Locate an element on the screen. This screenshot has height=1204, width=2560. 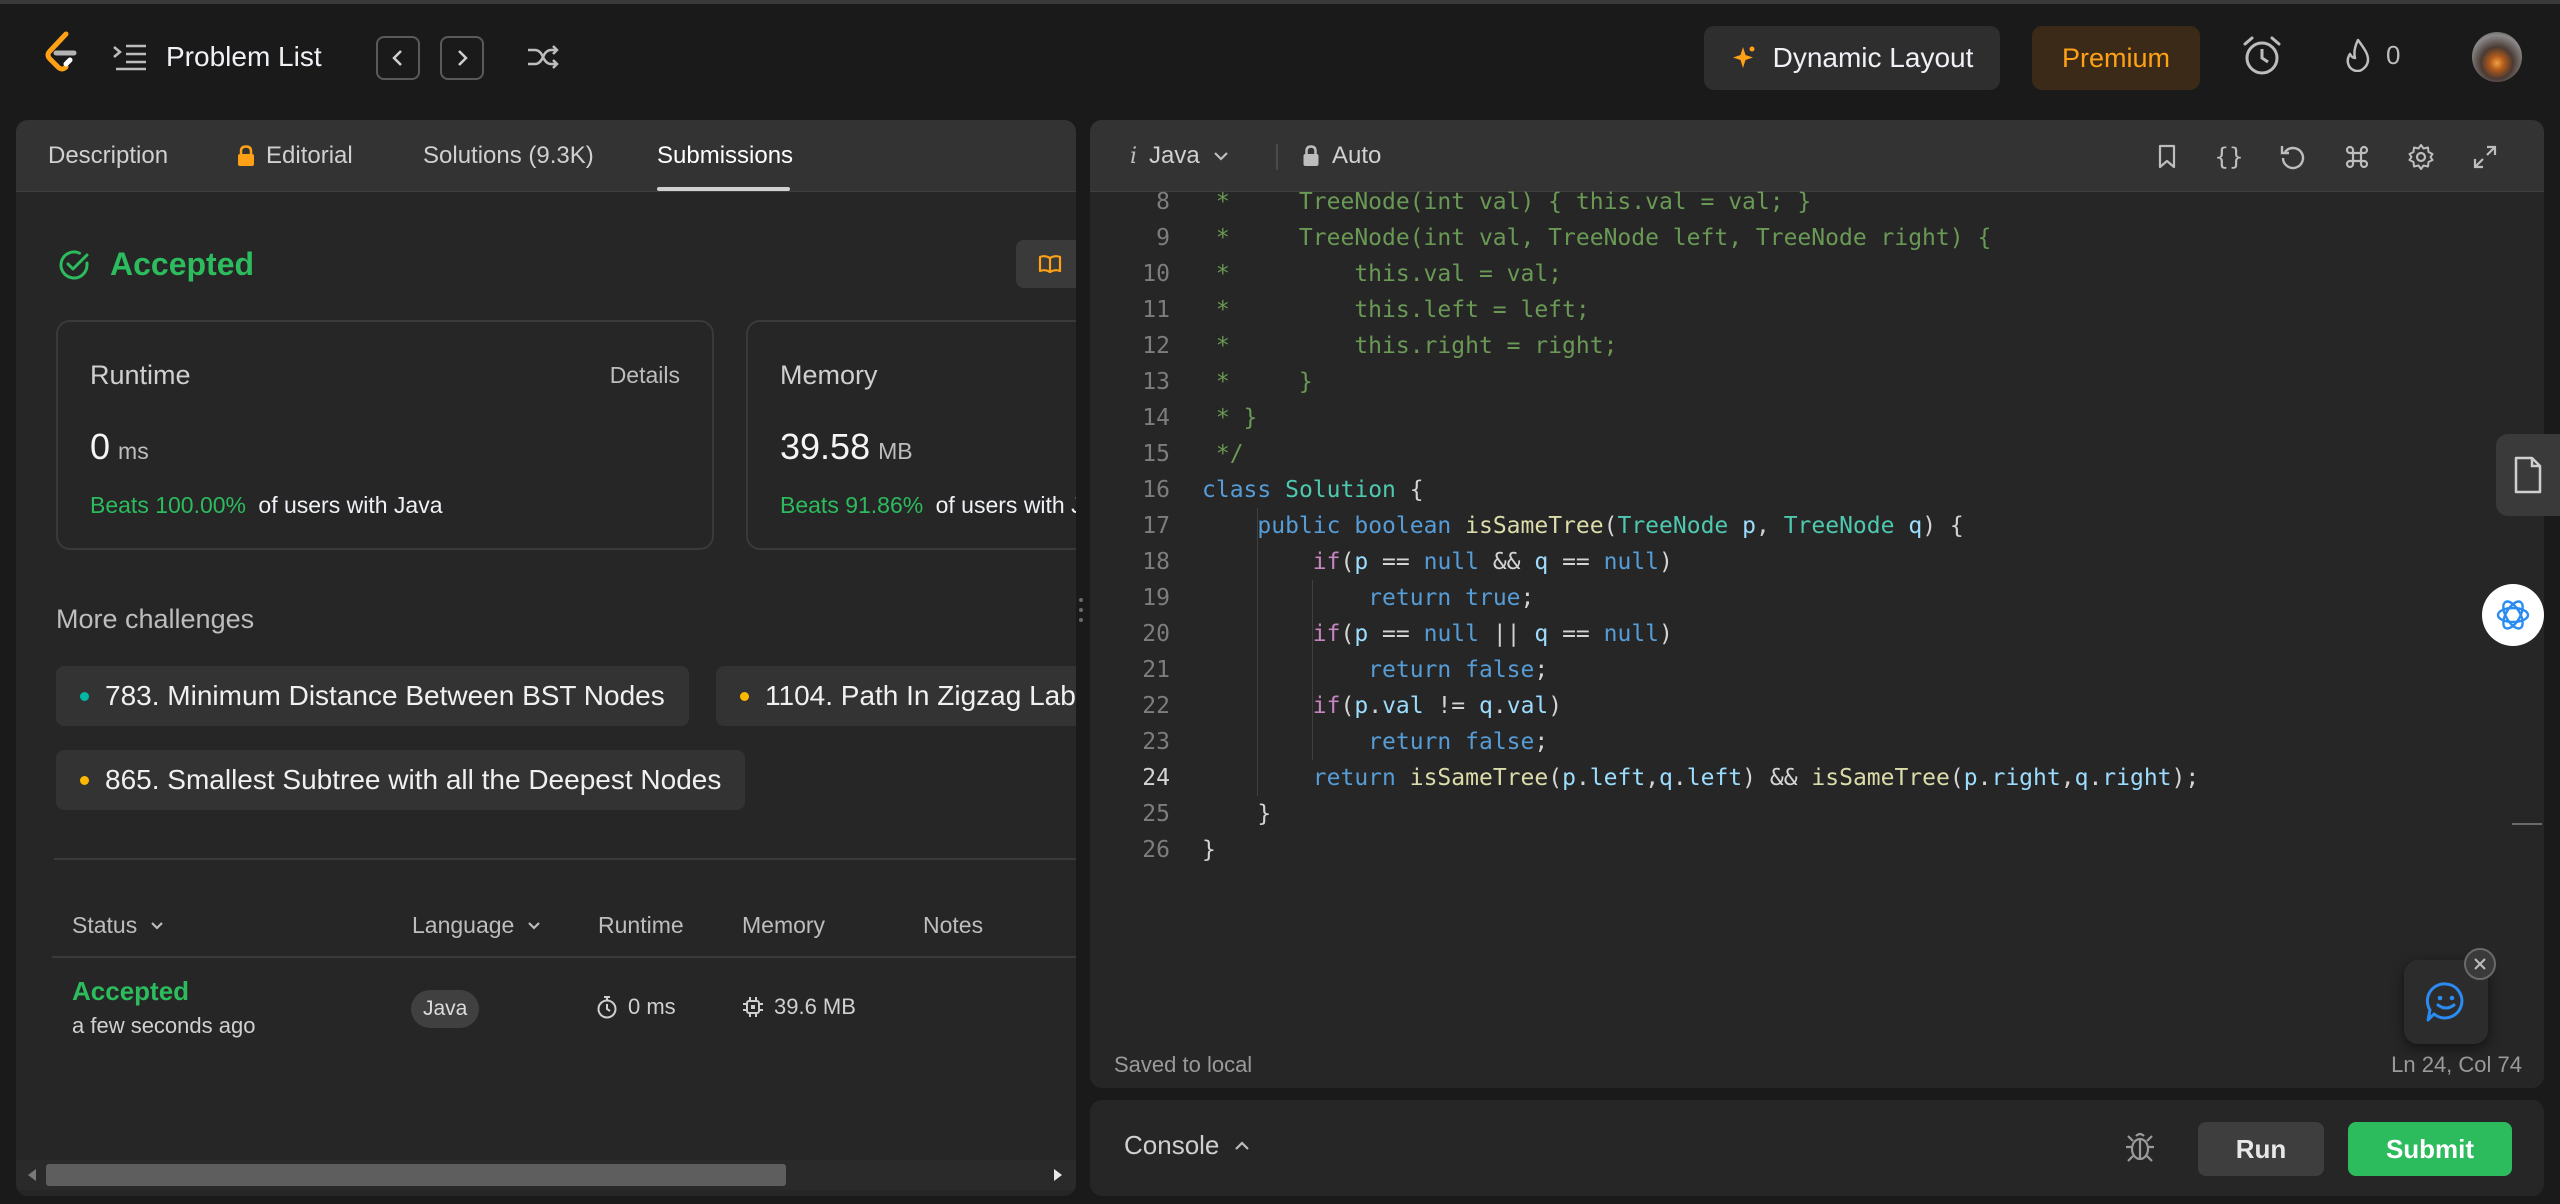
scrollbar-marker is located at coordinates (2527, 824).